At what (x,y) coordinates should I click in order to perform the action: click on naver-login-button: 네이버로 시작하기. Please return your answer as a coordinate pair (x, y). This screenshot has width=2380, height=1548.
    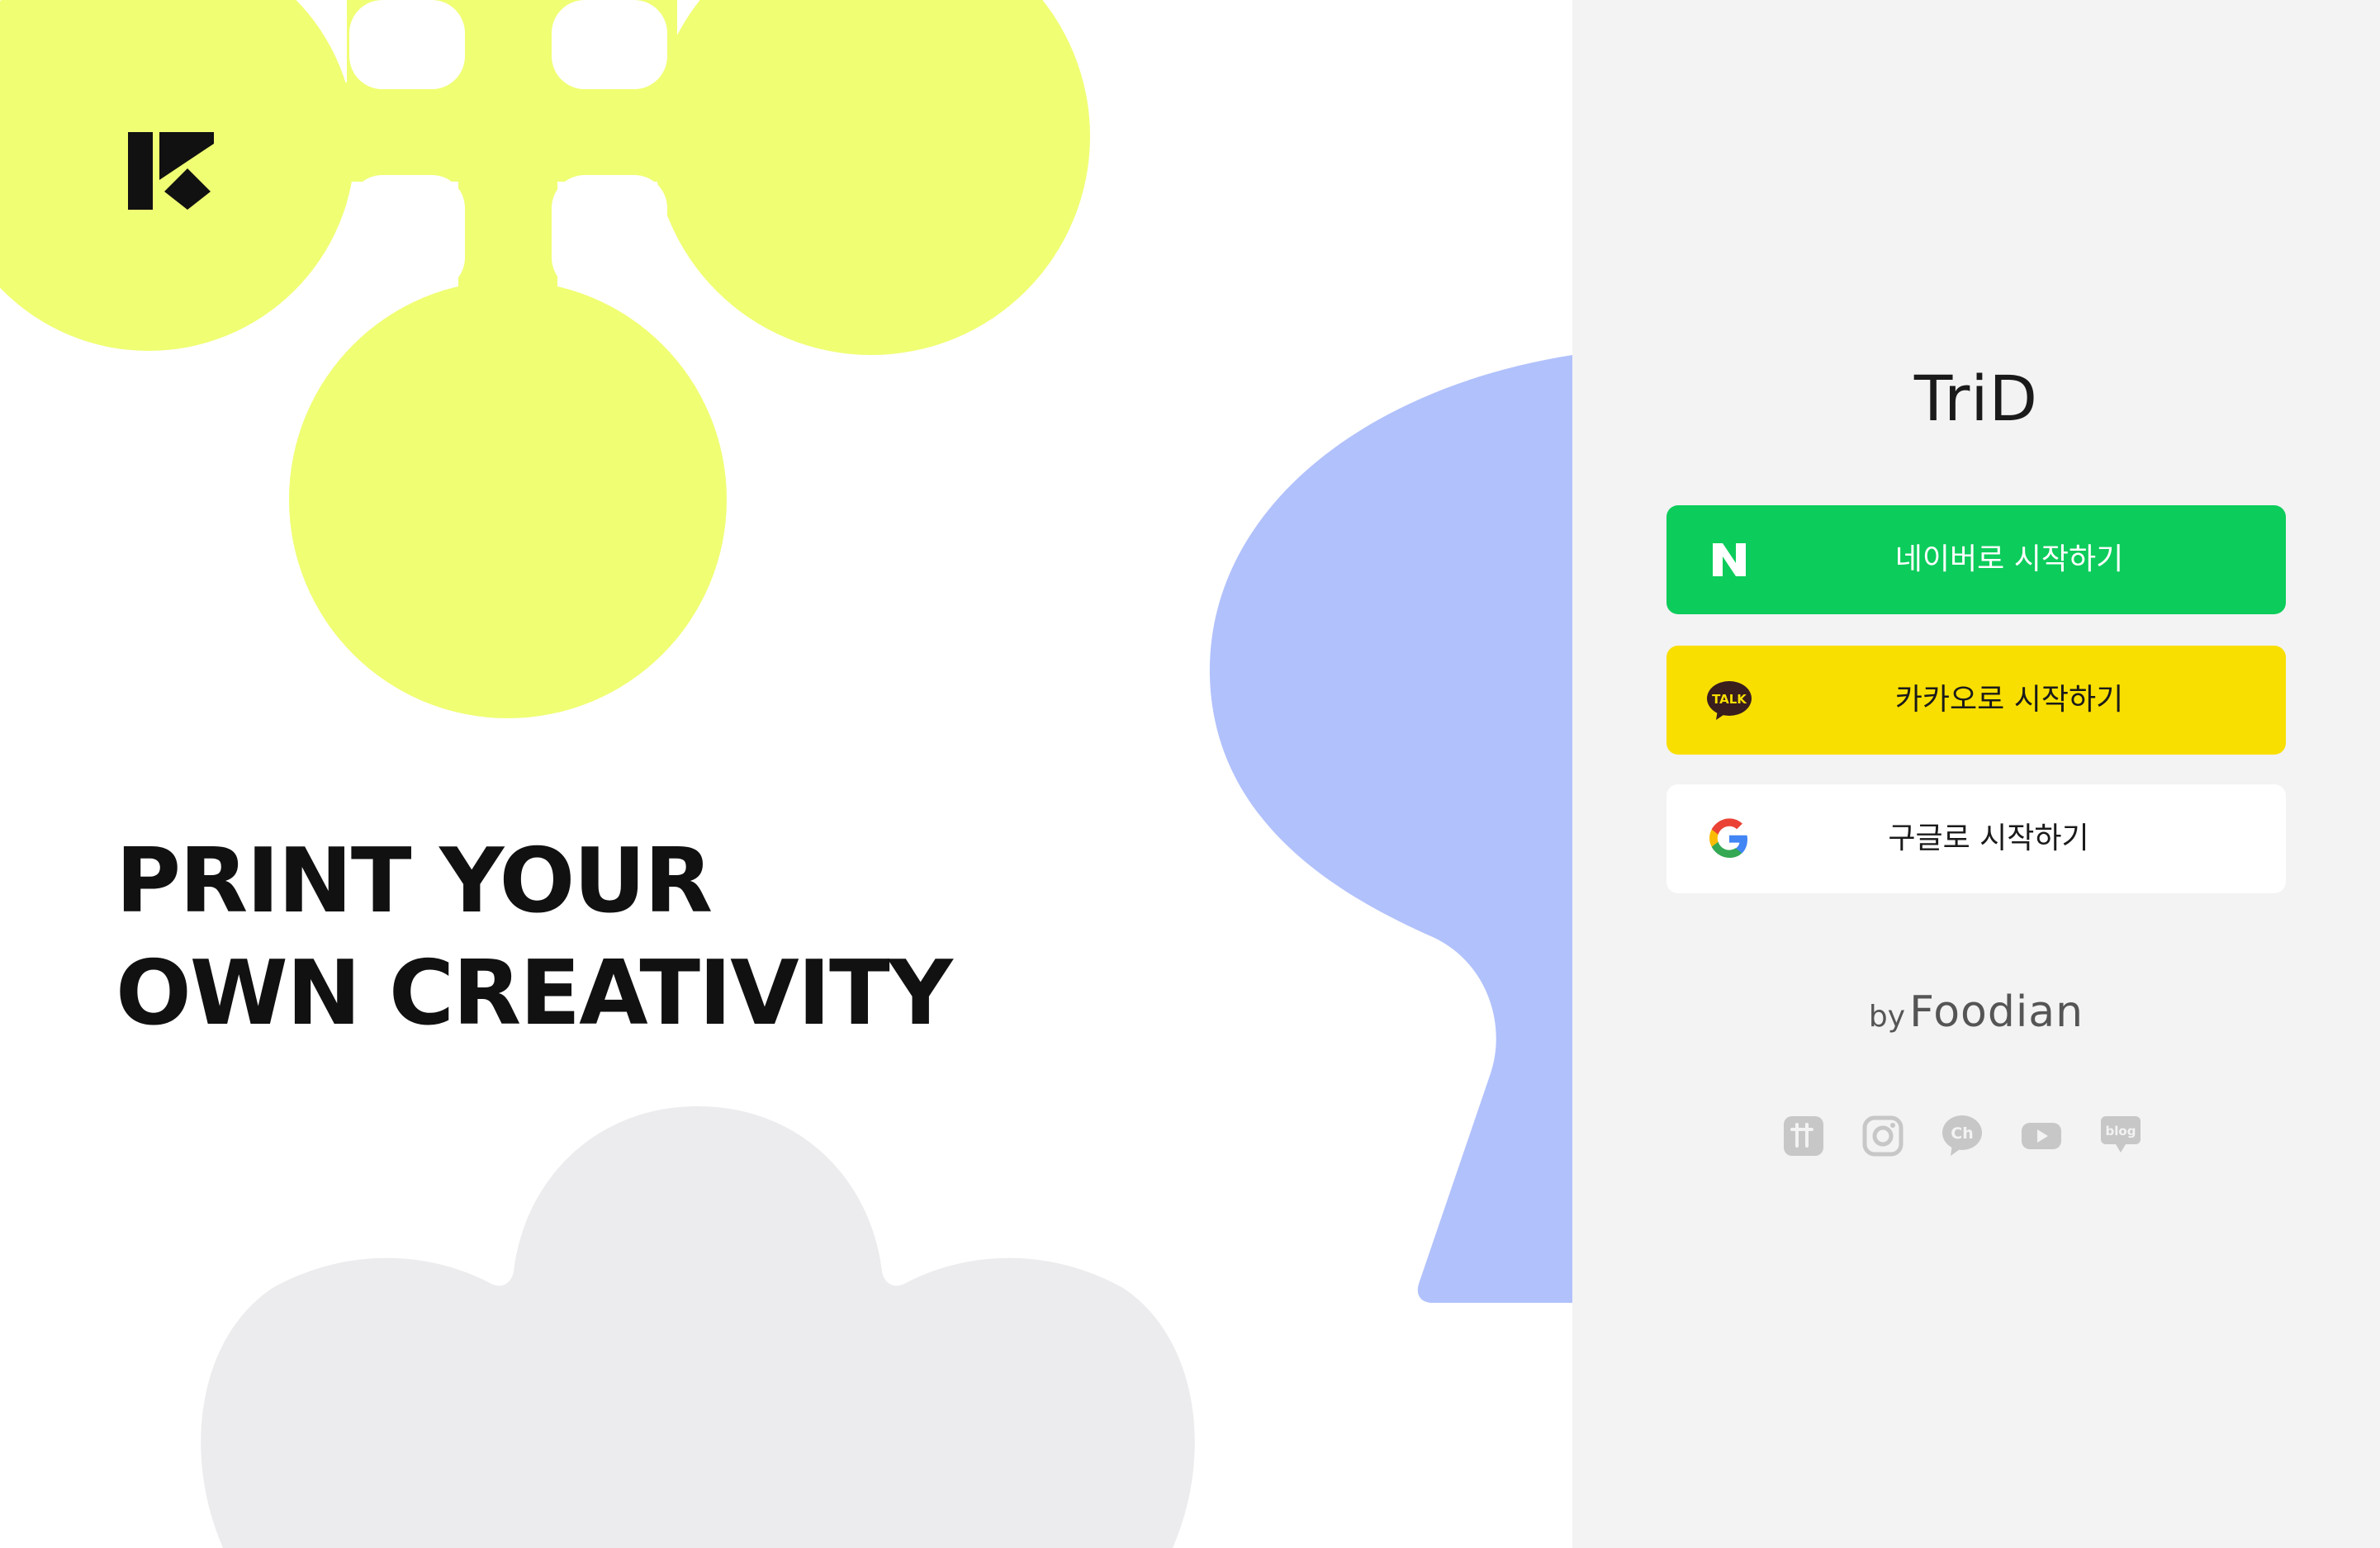
    Looking at the image, I should click on (1976, 559).